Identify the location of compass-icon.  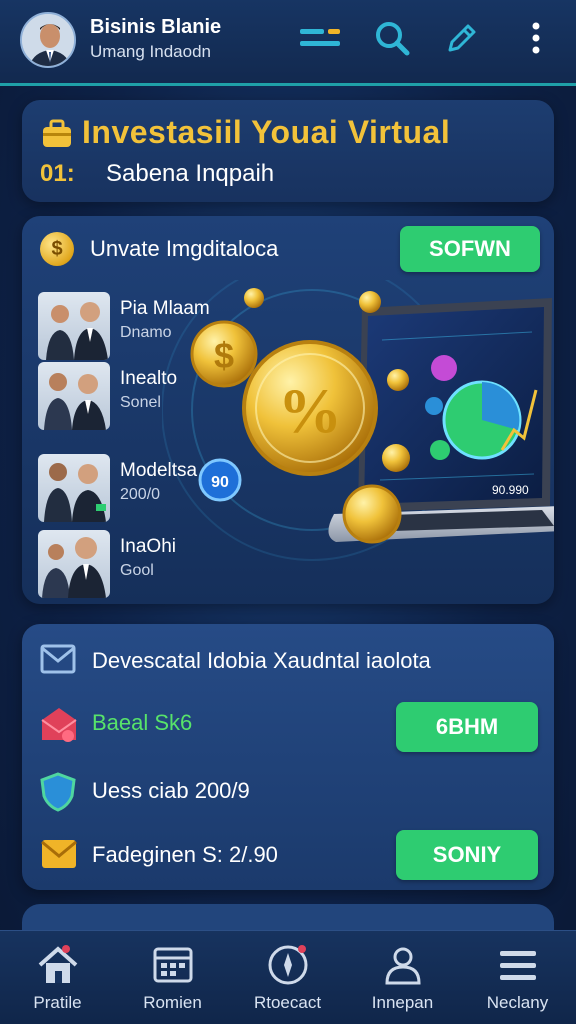
(288, 965).